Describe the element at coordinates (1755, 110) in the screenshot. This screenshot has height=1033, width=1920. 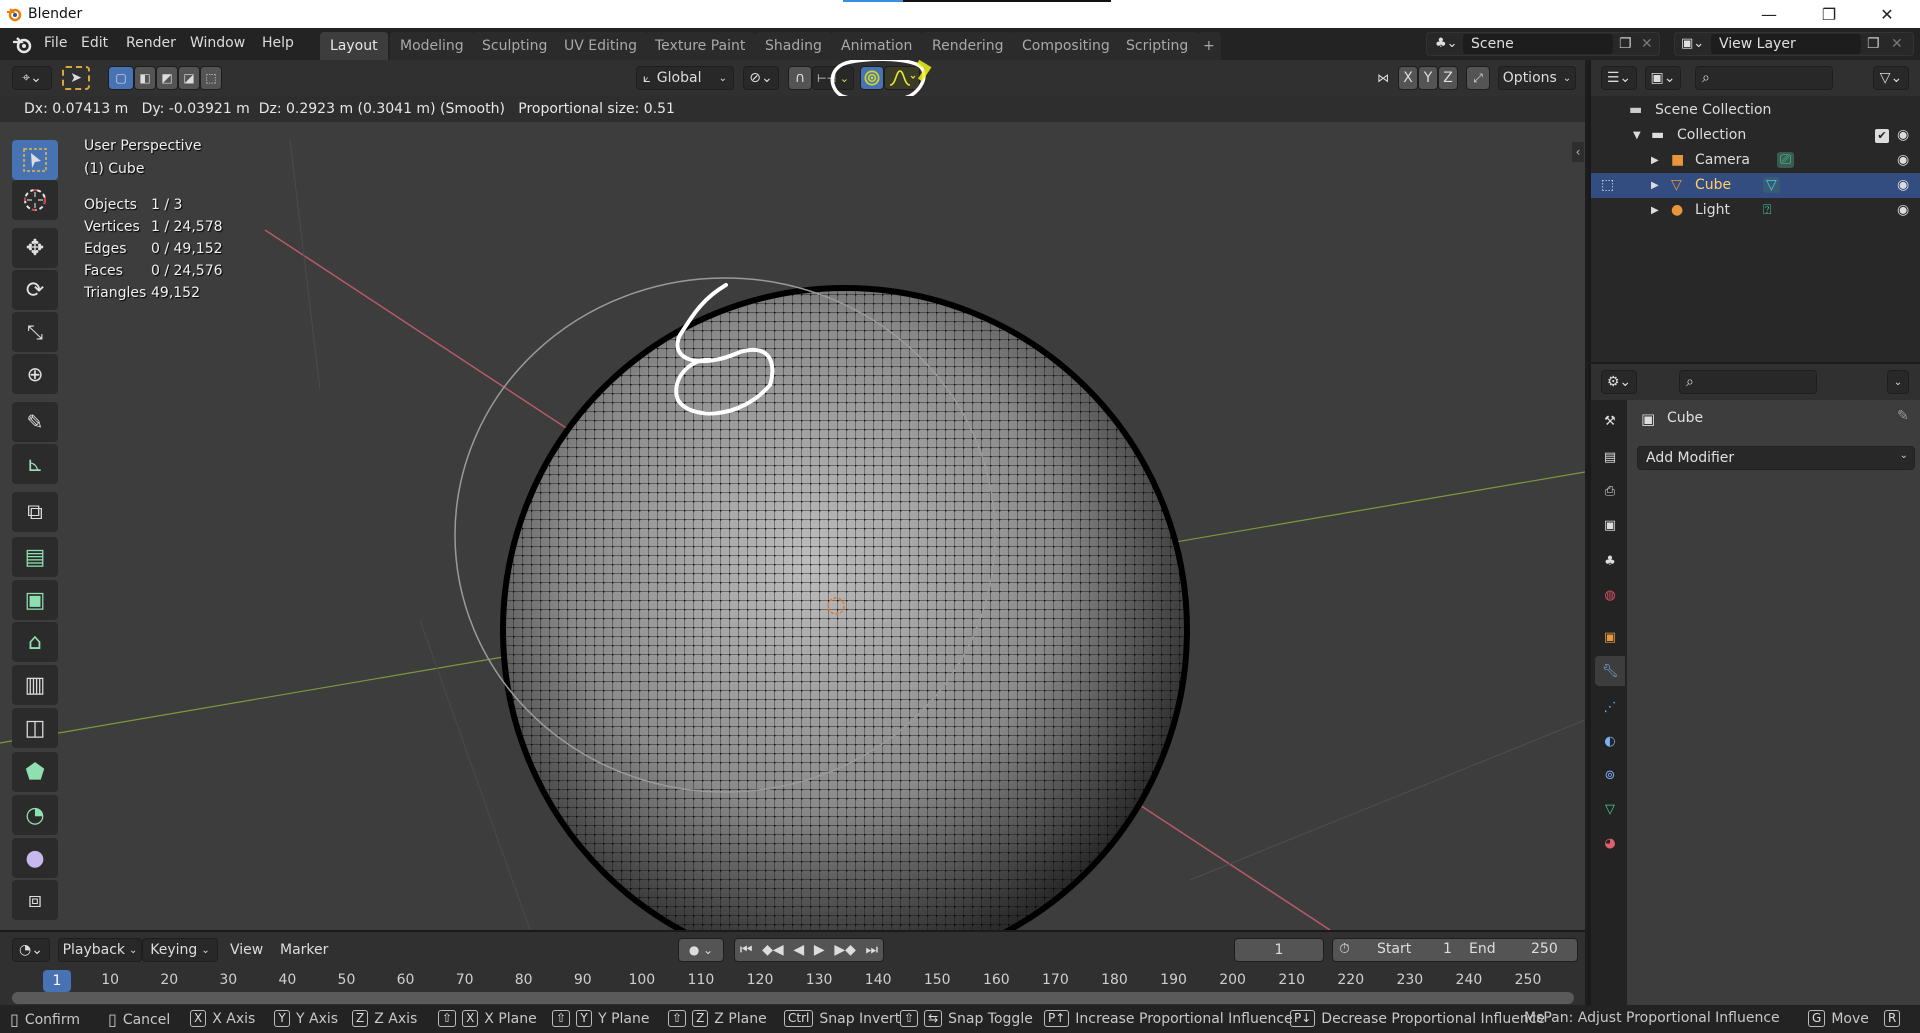
I see `outliner-scene-collection: ▬ Scene Collection` at that location.